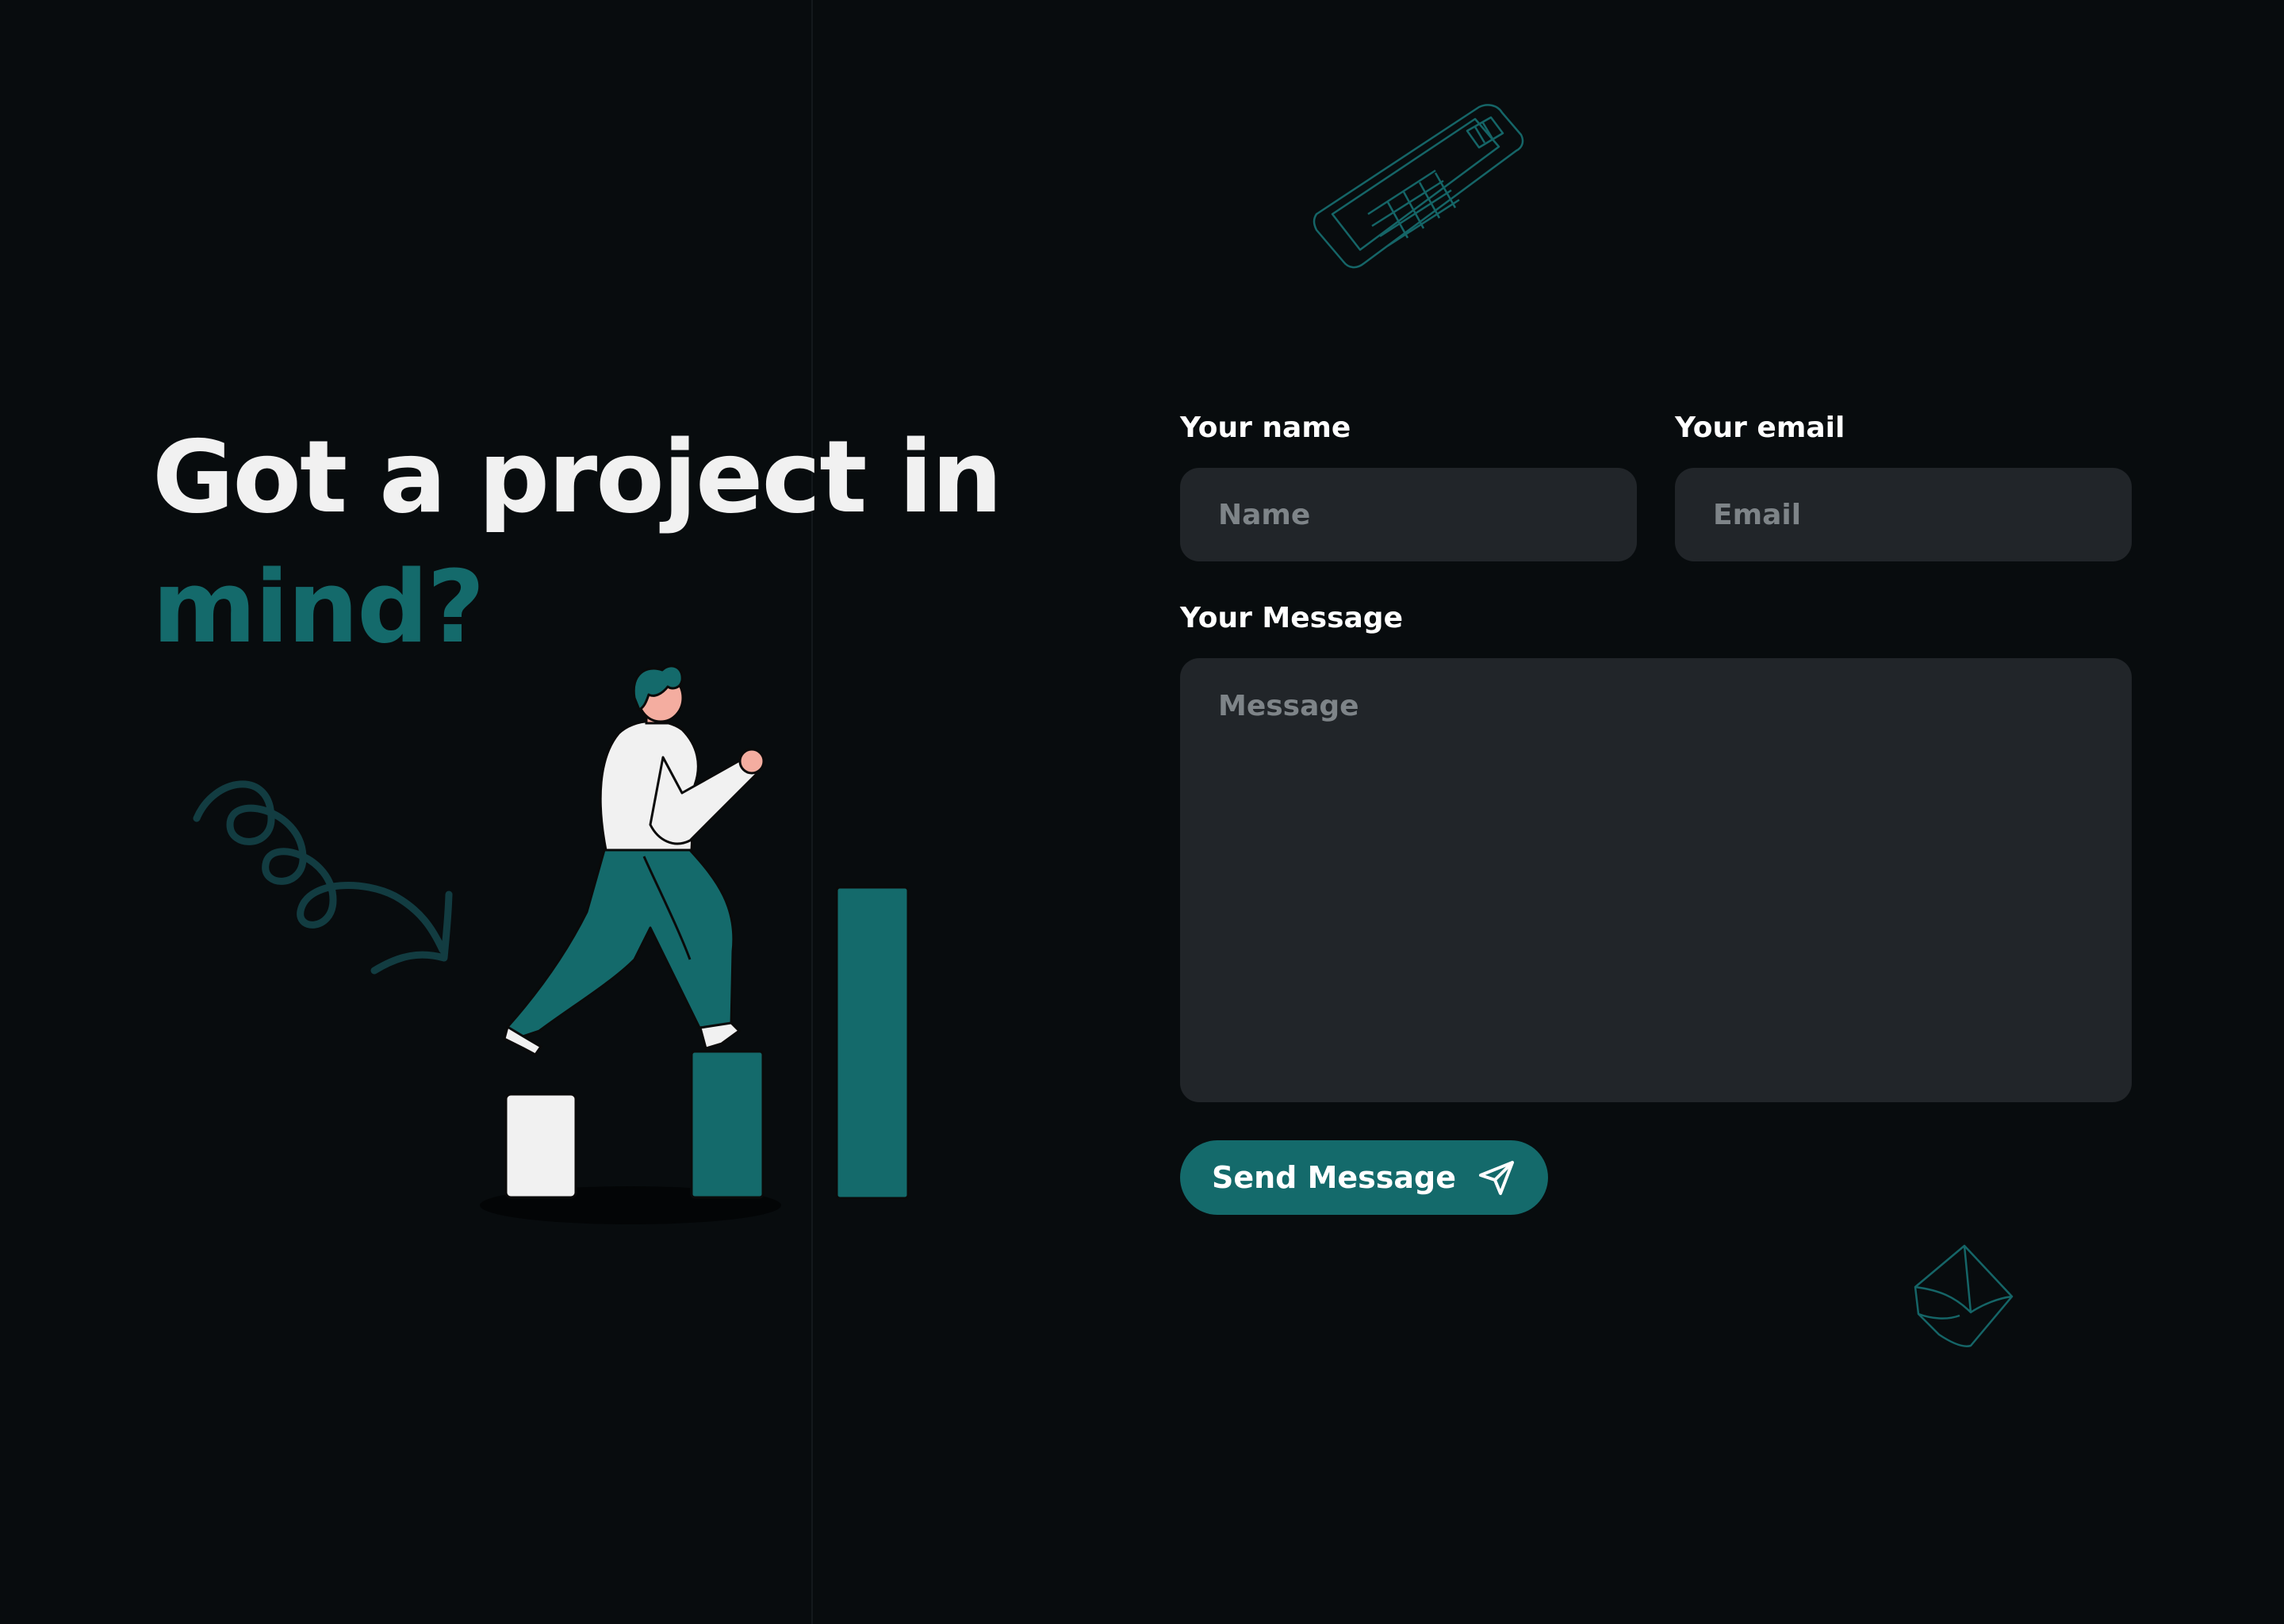  I want to click on send-icon, so click(1496, 1177).